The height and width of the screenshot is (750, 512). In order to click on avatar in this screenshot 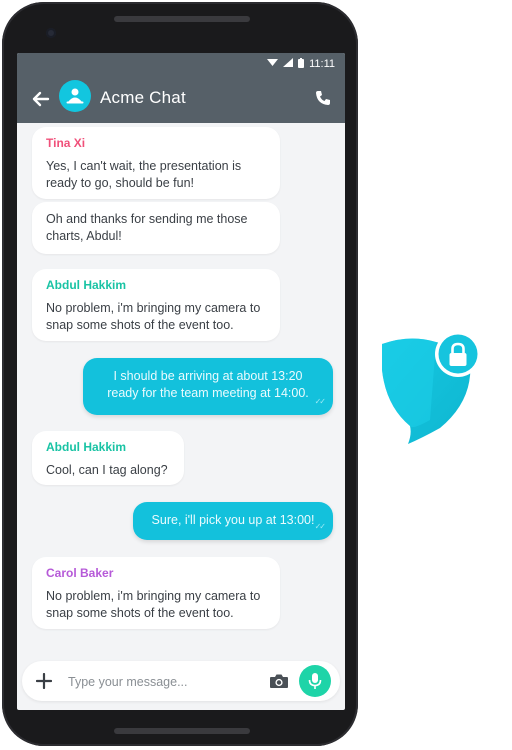, I will do `click(75, 96)`.